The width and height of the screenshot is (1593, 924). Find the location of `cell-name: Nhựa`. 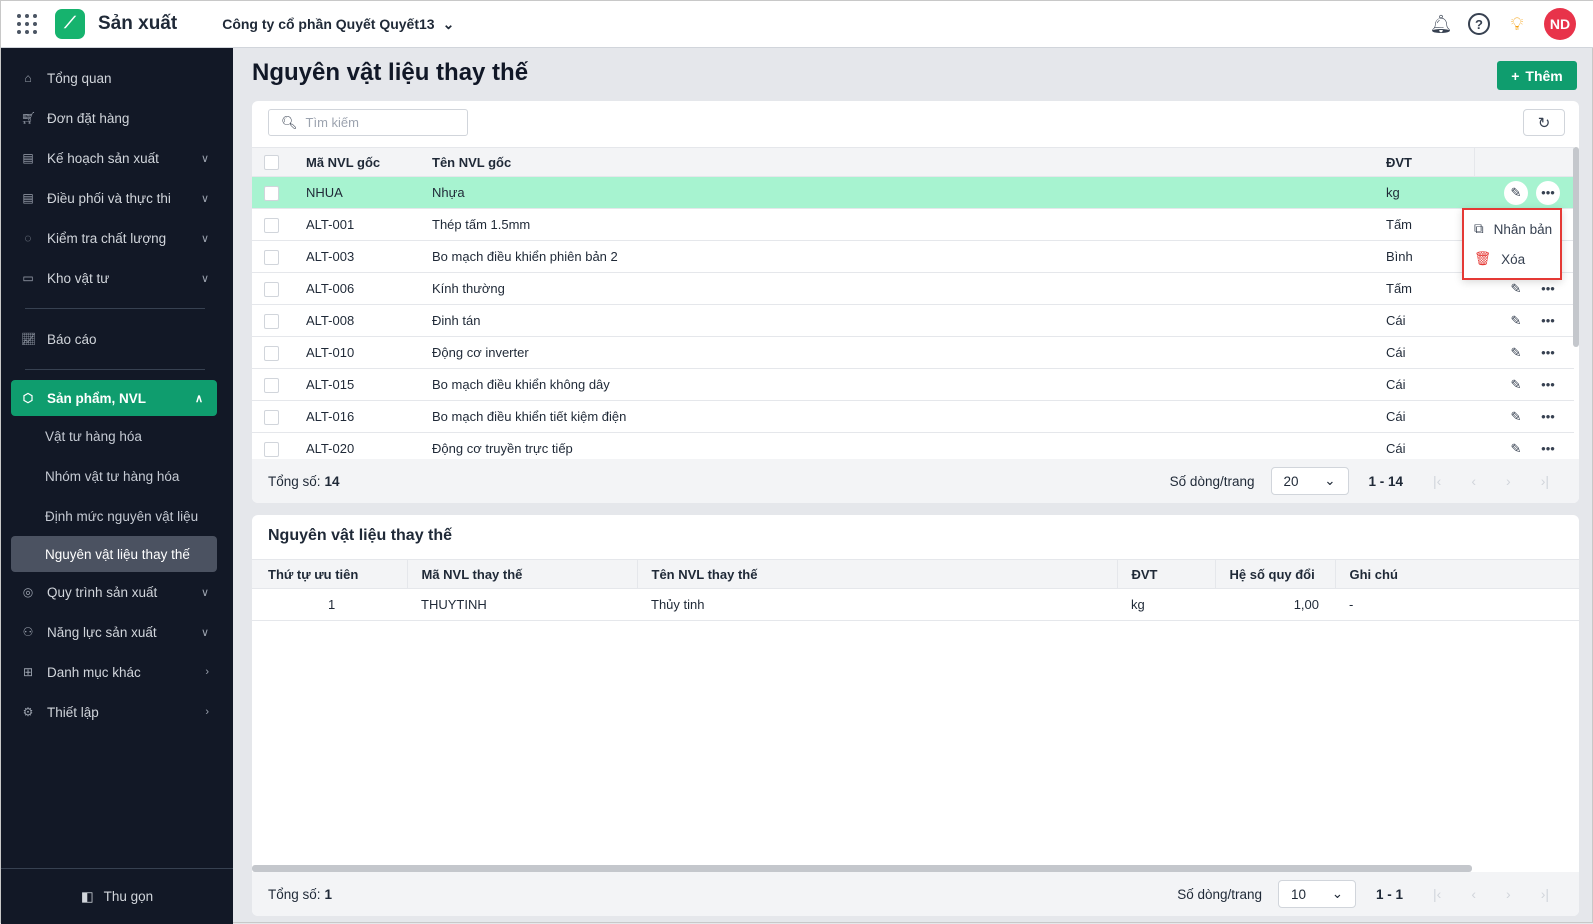

cell-name: Nhựa is located at coordinates (897, 192).